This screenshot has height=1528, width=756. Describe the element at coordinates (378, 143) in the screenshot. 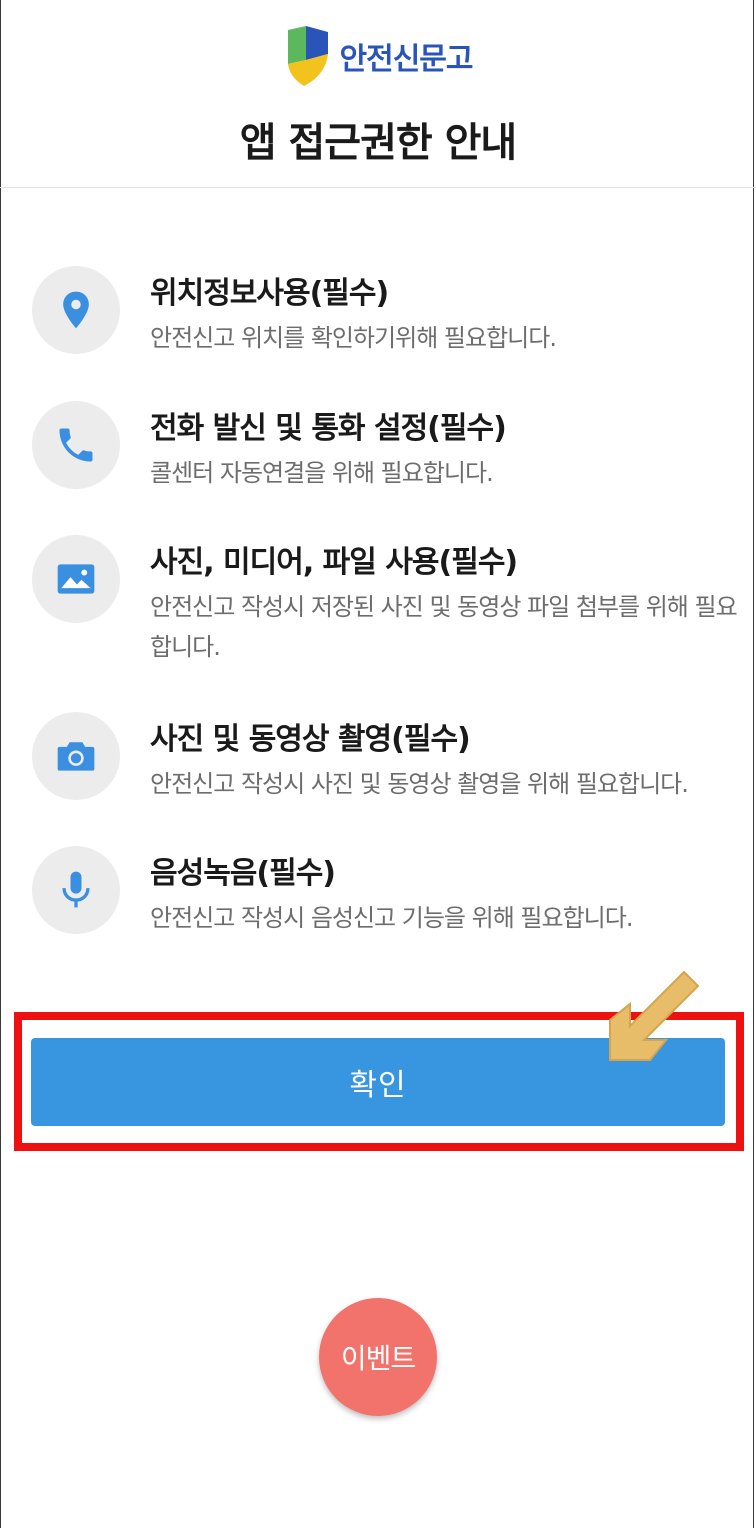

I see `page-title: 앱 접근권한 안내` at that location.